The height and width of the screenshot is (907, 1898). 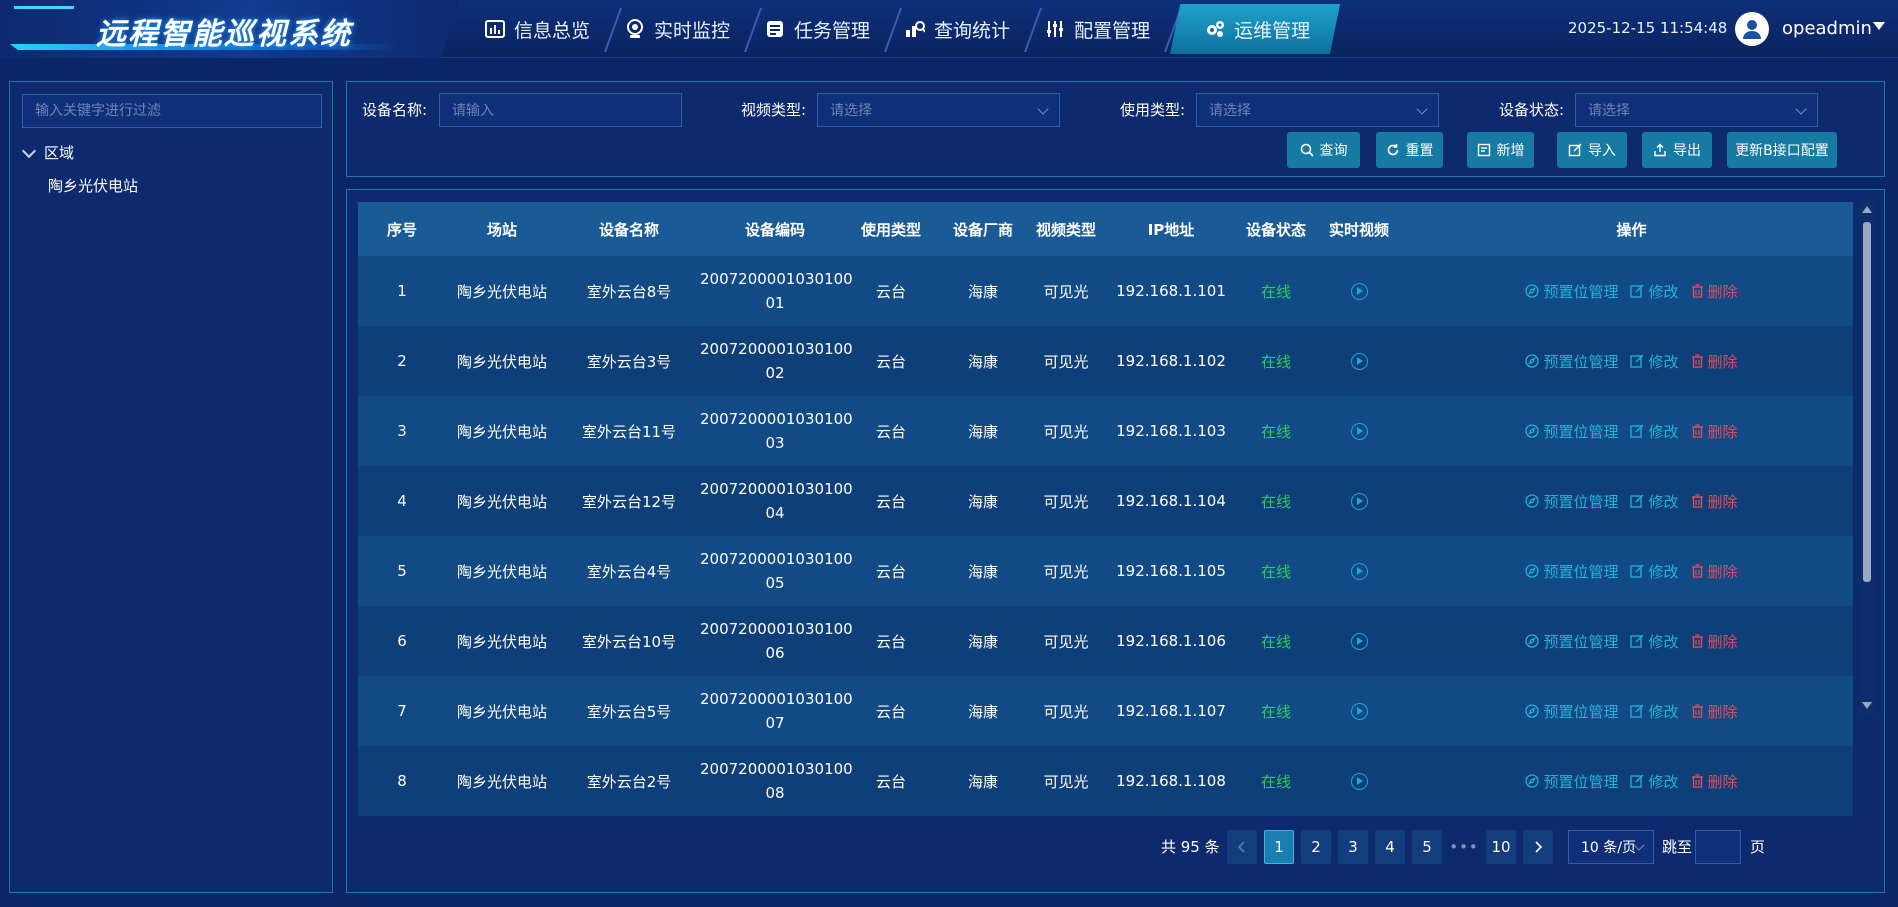 I want to click on nav-item-tasks: 任务管理, so click(x=819, y=29).